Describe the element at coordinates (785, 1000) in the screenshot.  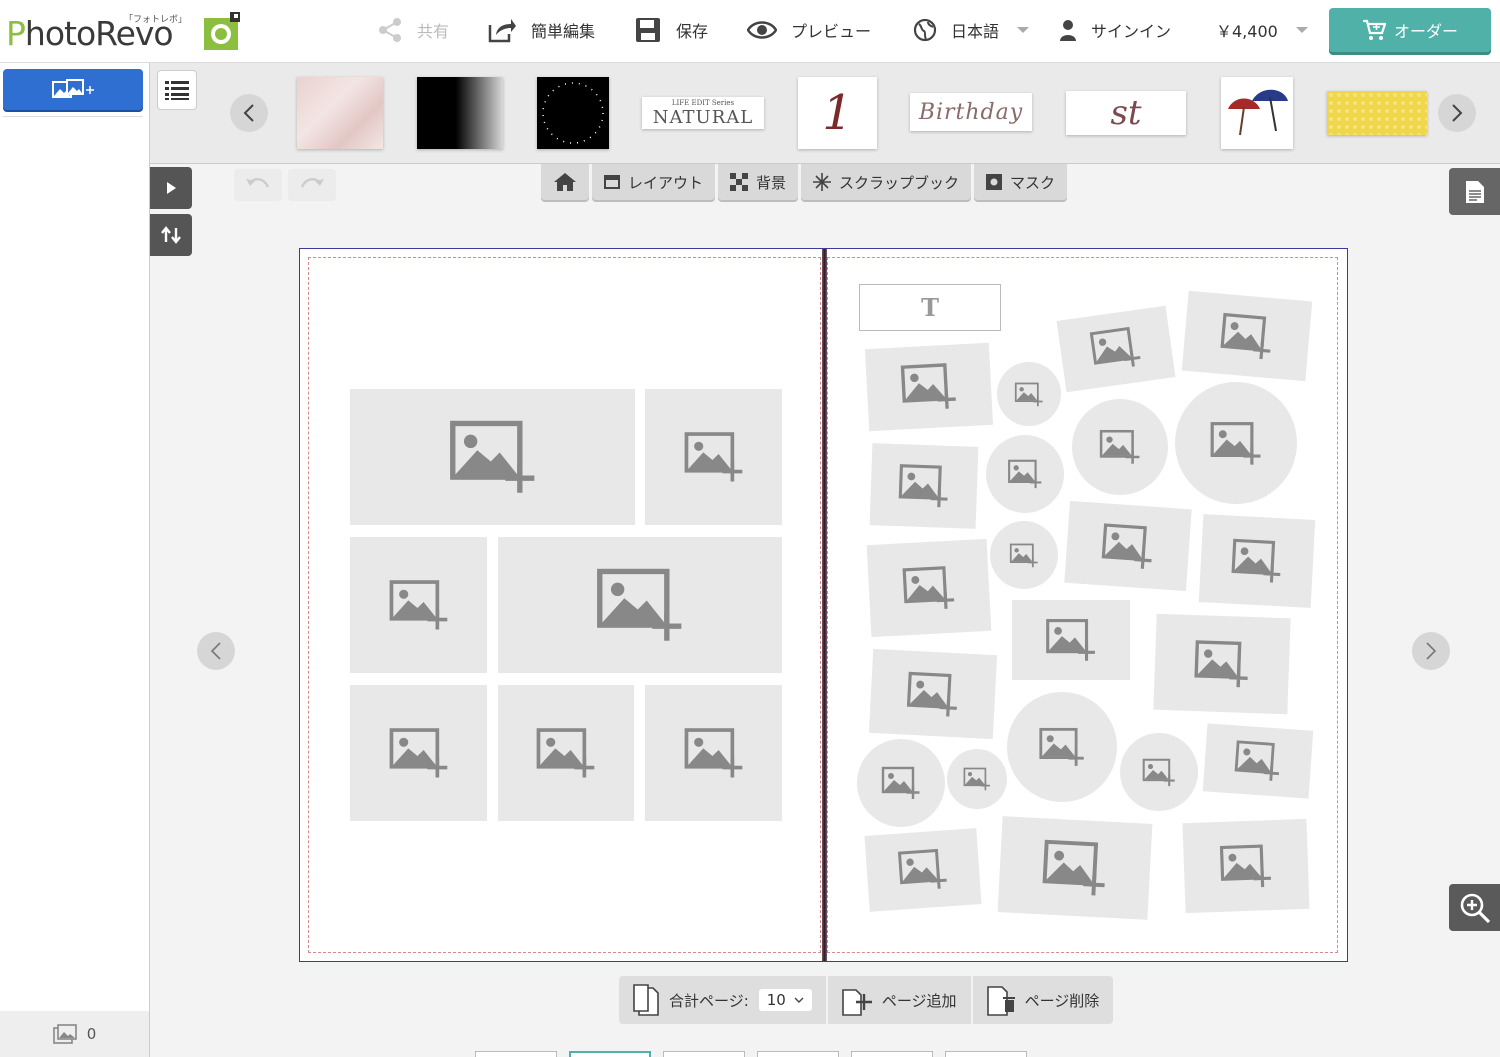
I see `total-pages-select: 10` at that location.